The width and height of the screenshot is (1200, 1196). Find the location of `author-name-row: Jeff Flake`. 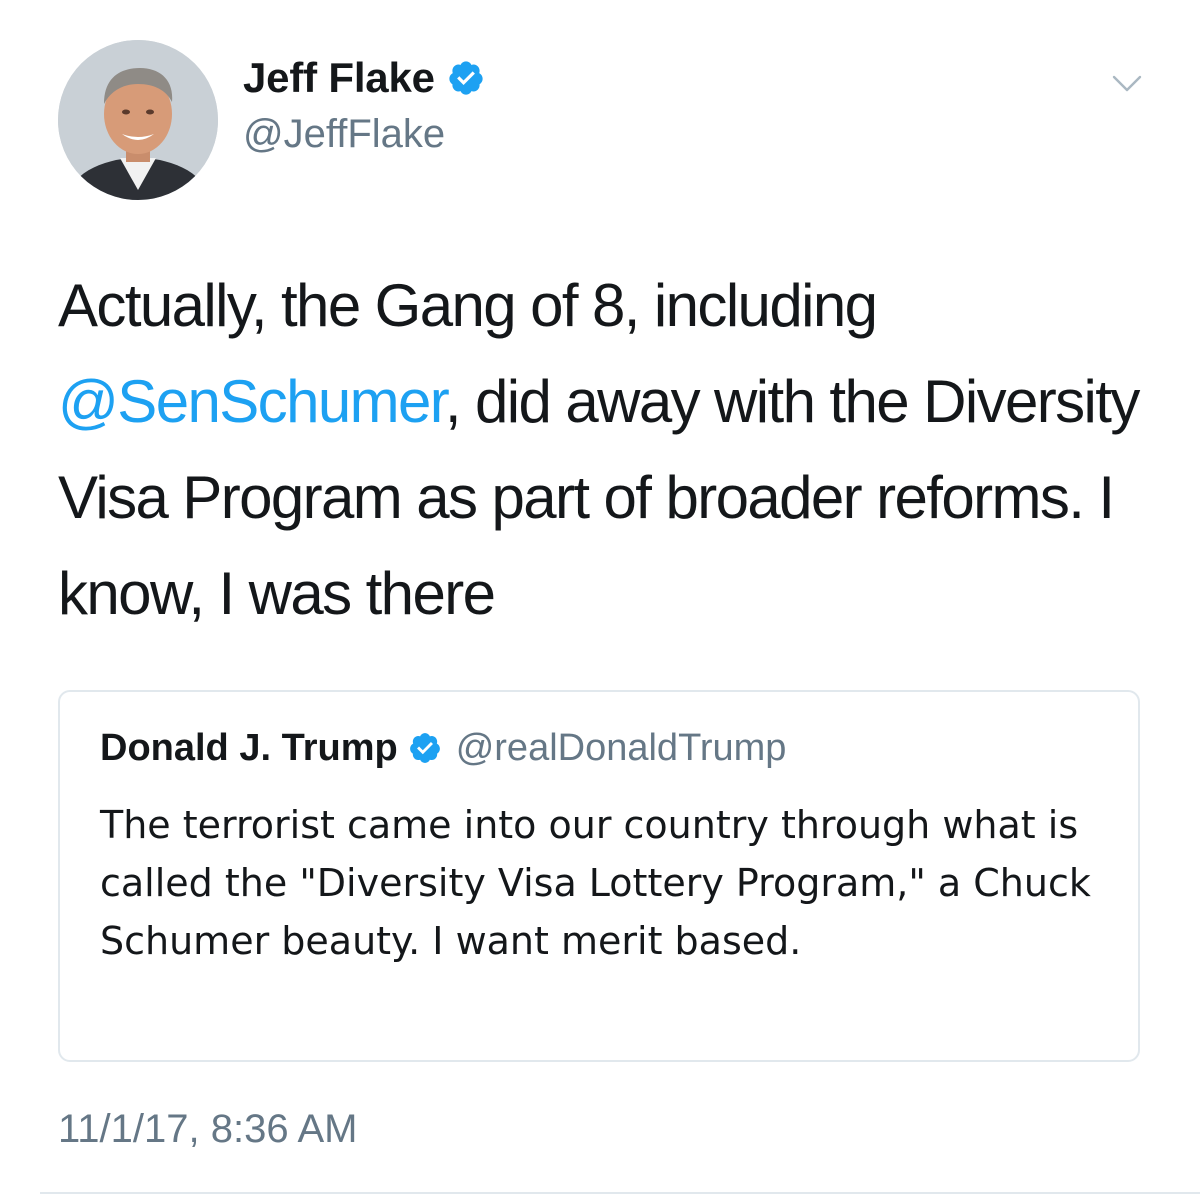

author-name-row: Jeff Flake is located at coordinates (364, 78).